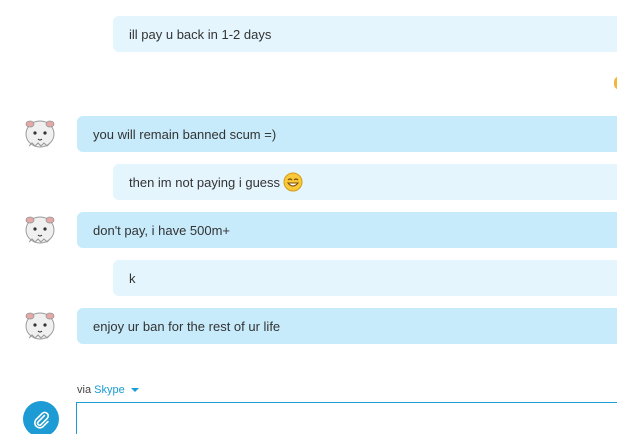 This screenshot has height=434, width=617. I want to click on message-text: k, so click(132, 278).